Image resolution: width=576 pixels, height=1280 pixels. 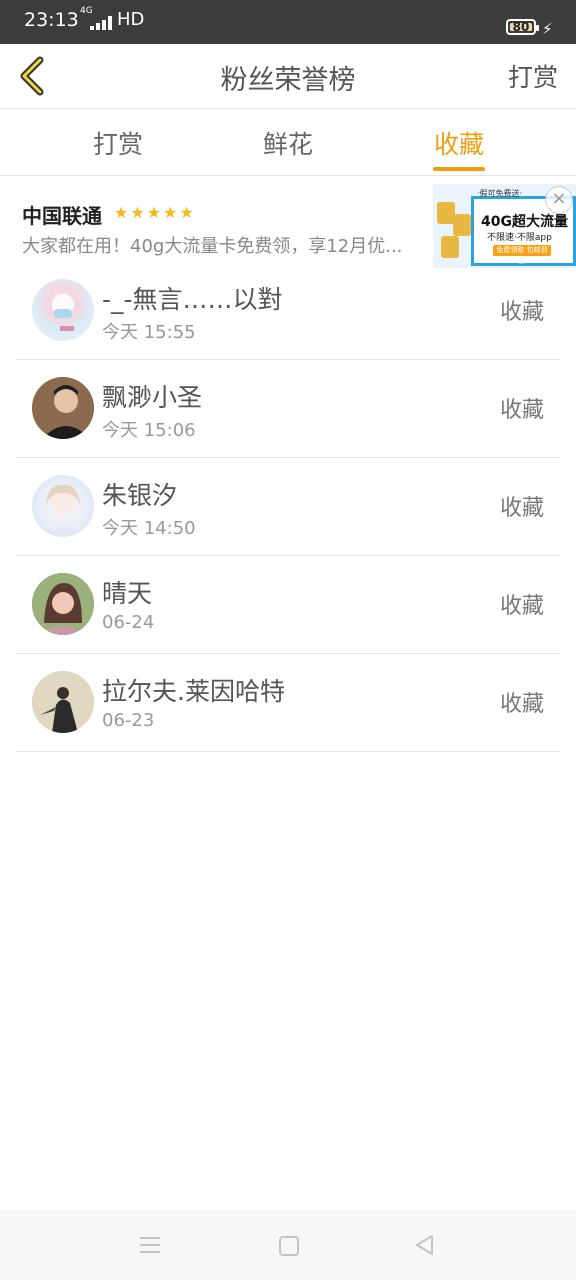 What do you see at coordinates (288, 22) in the screenshot?
I see `status-bar: 23:13 4G HD 80 ⚡` at bounding box center [288, 22].